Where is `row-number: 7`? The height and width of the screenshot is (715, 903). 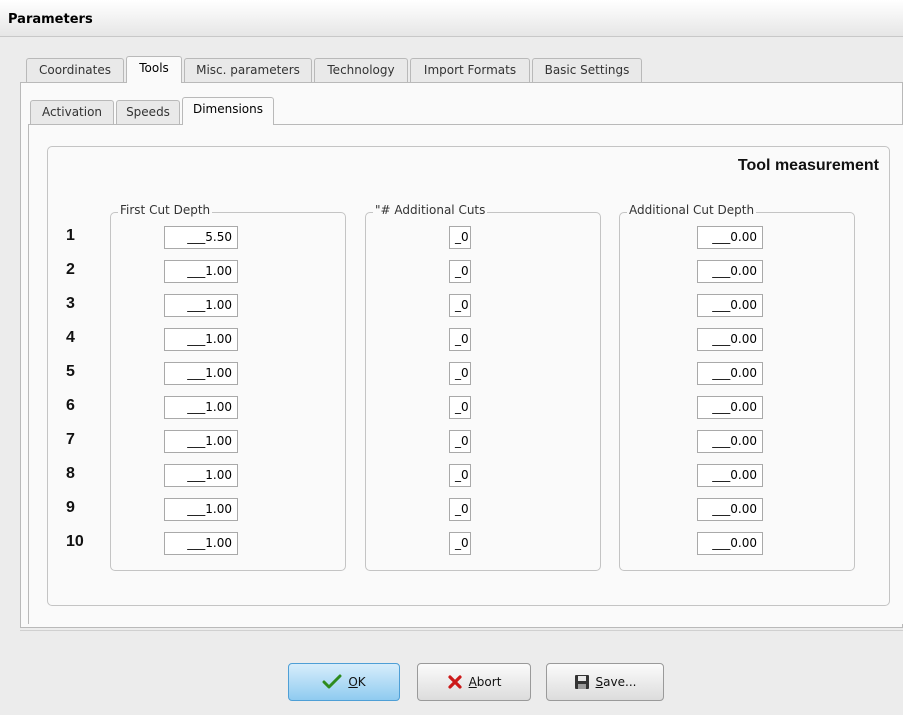
row-number: 7 is located at coordinates (70, 439).